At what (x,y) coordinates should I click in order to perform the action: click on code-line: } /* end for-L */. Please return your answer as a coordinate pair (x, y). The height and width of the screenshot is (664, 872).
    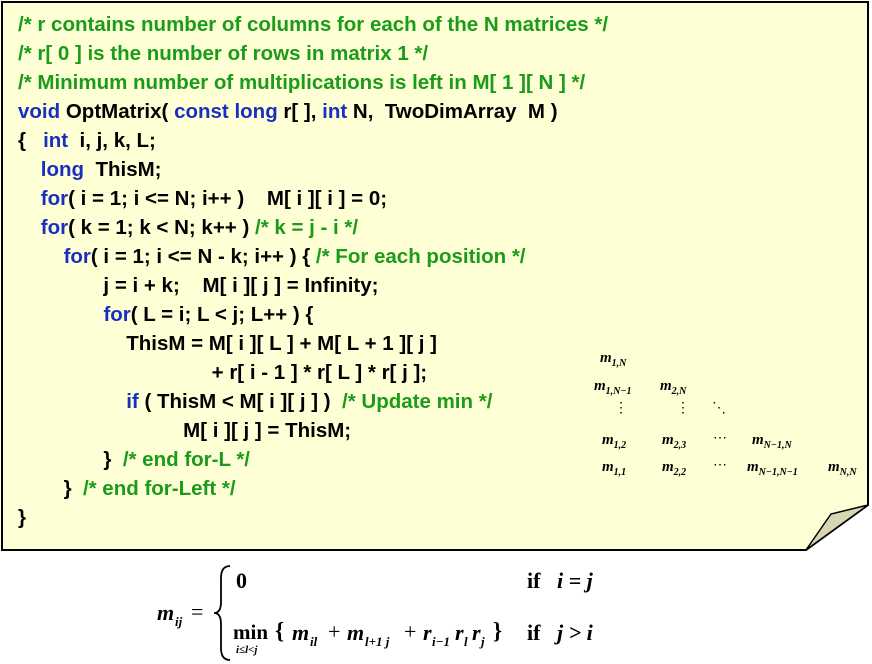
    Looking at the image, I should click on (313, 459).